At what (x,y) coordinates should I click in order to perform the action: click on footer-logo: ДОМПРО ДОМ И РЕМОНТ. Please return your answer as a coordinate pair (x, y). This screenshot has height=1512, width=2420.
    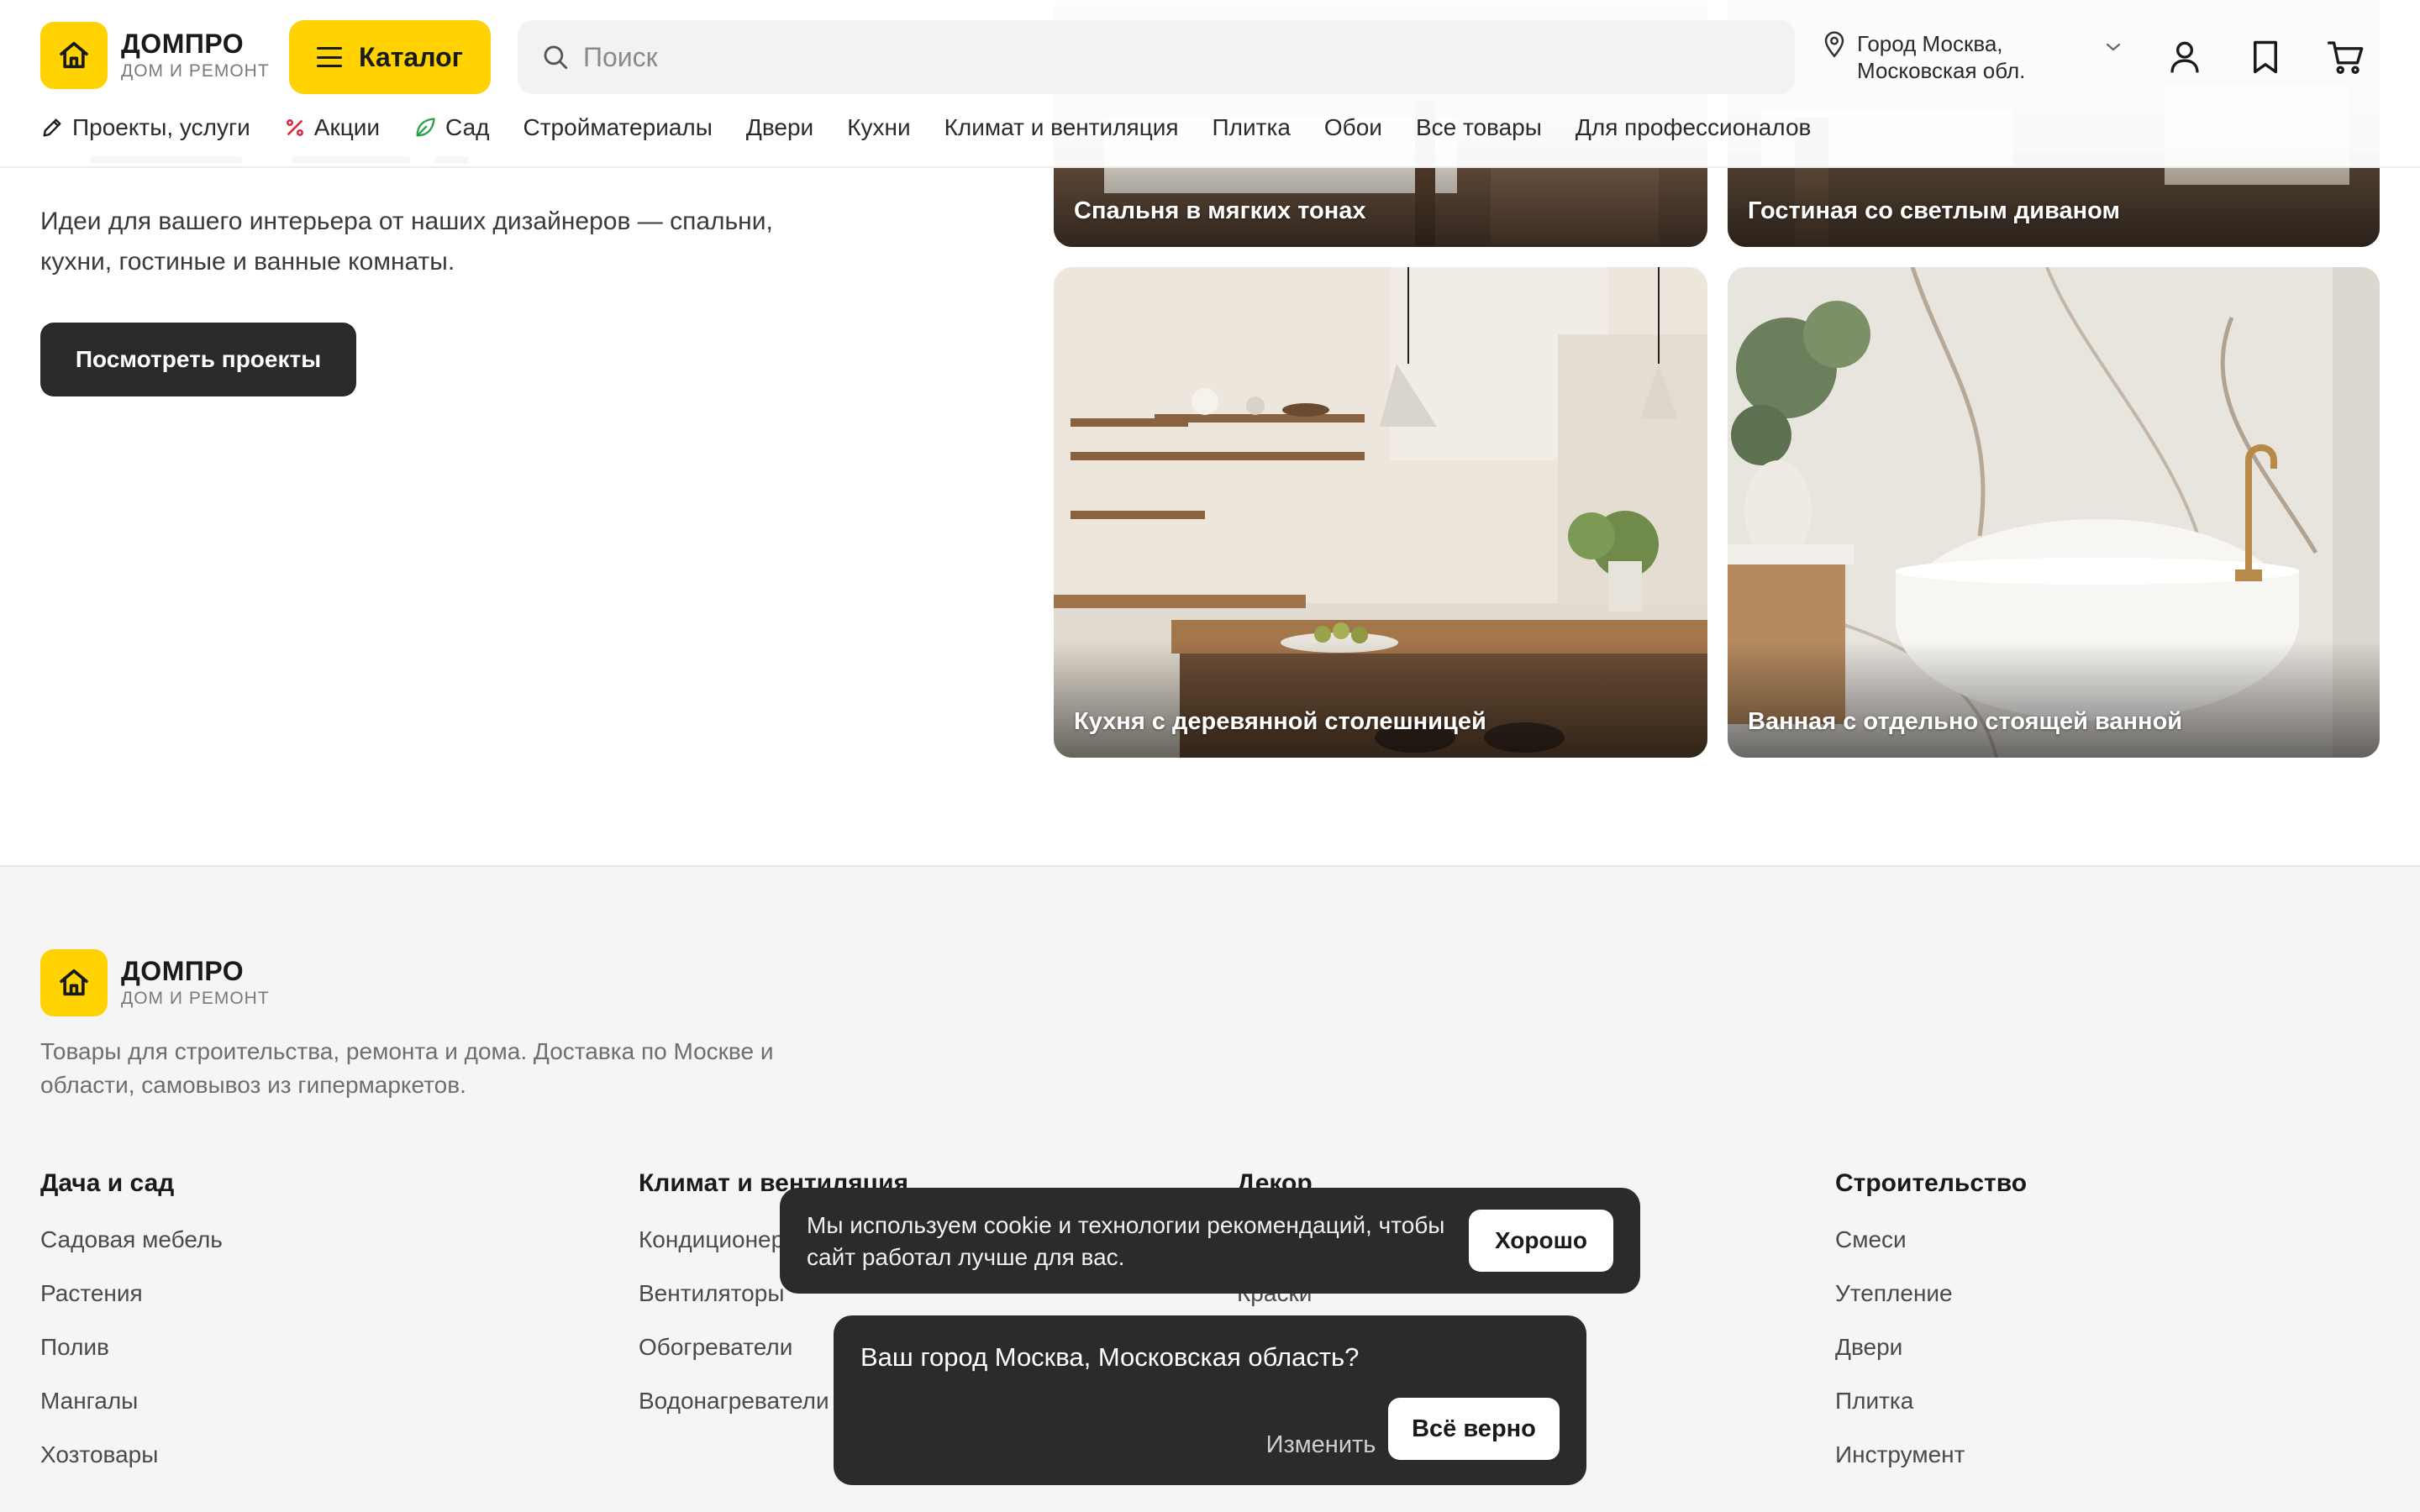
    Looking at the image, I should click on (155, 982).